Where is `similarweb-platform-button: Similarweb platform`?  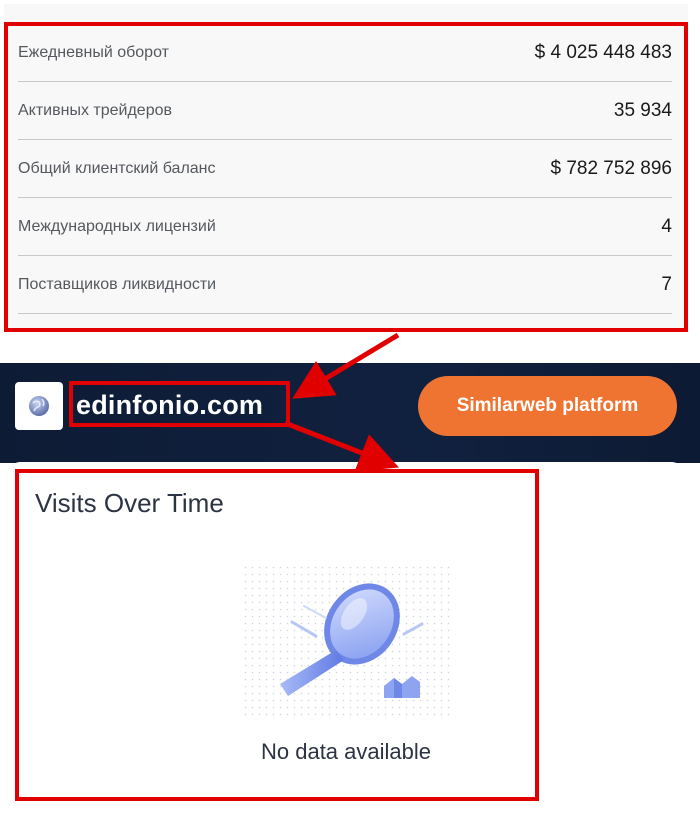
similarweb-platform-button: Similarweb platform is located at coordinates (547, 406).